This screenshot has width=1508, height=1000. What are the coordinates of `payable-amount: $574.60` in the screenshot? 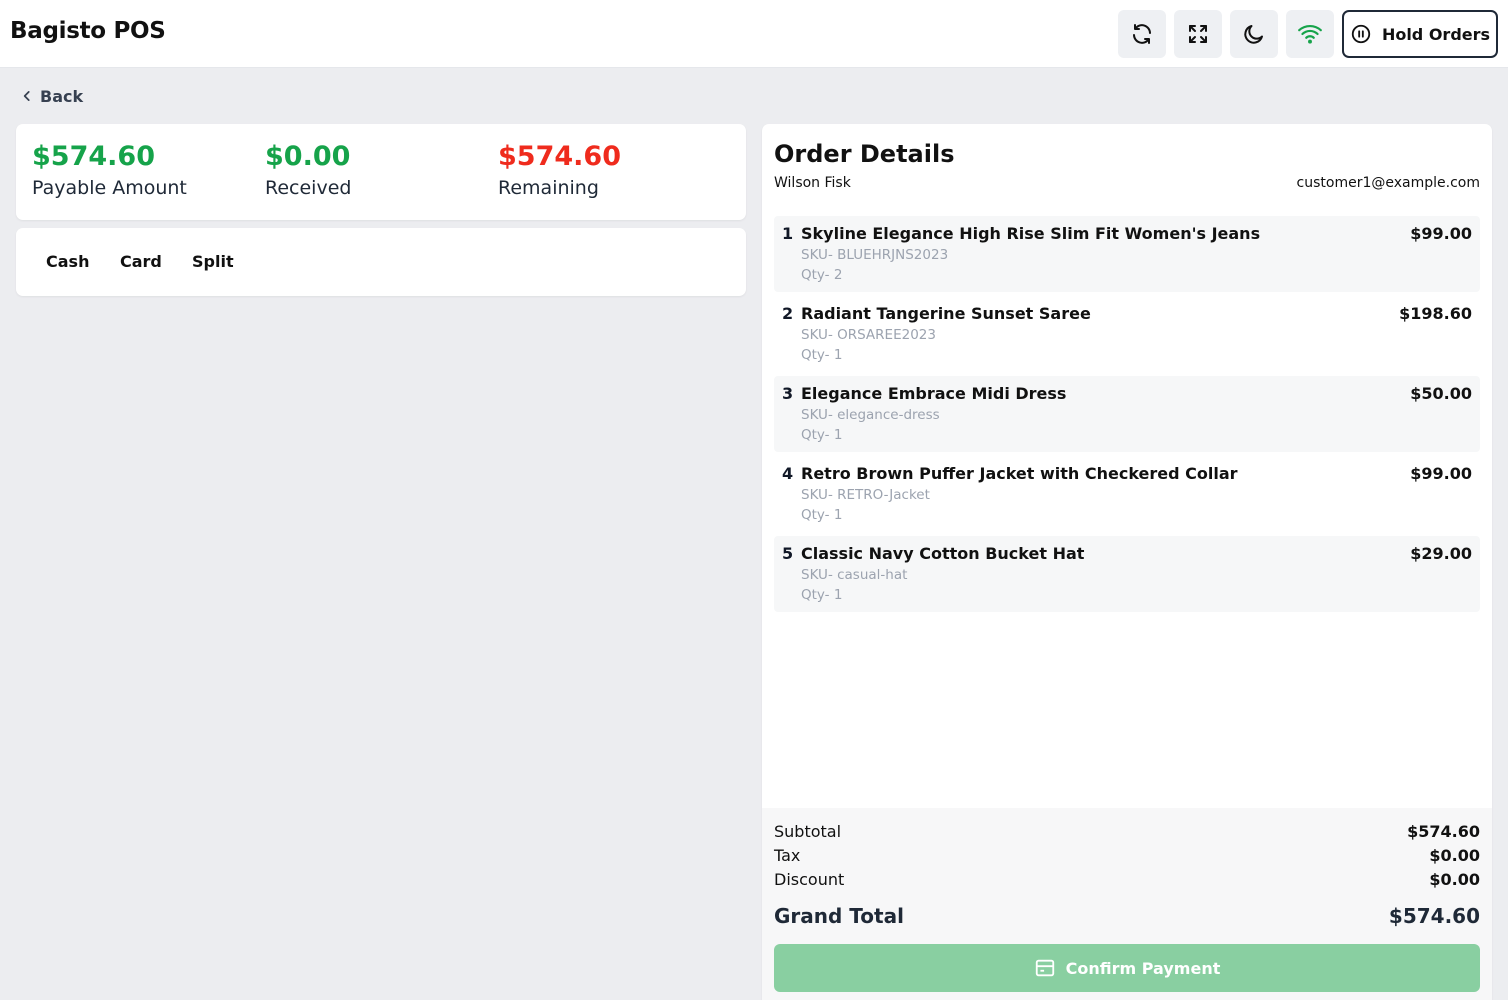 It's located at (93, 156).